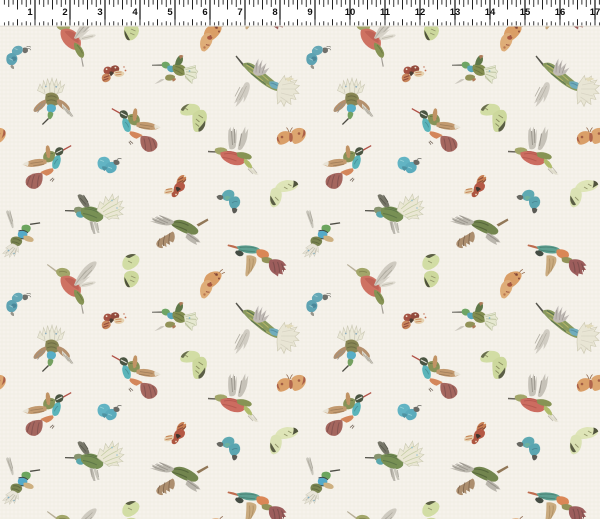  Describe the element at coordinates (420, 12) in the screenshot. I see `svg-text: 12` at that location.